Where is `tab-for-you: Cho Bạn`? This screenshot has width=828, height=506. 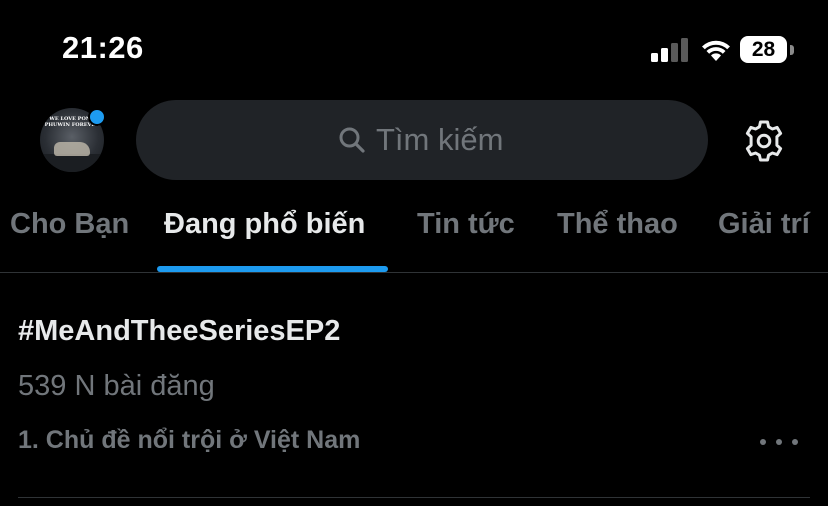
tab-for-you: Cho Bạn is located at coordinates (69, 224).